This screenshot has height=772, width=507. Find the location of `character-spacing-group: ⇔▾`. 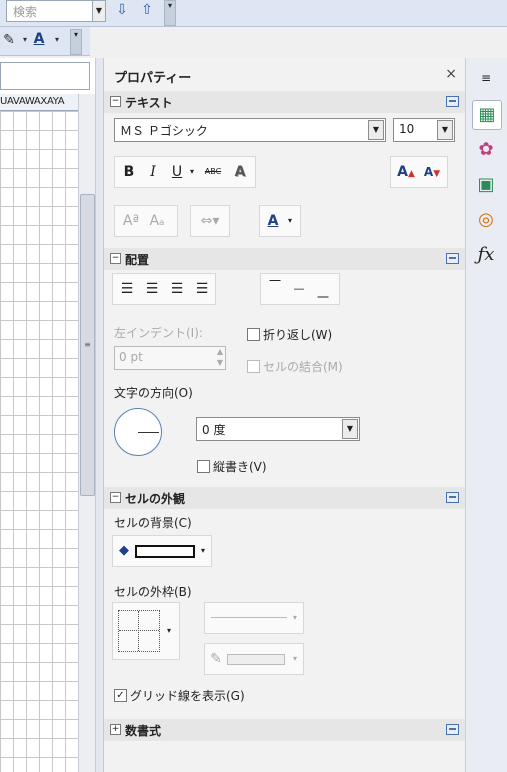

character-spacing-group: ⇔▾ is located at coordinates (210, 221).